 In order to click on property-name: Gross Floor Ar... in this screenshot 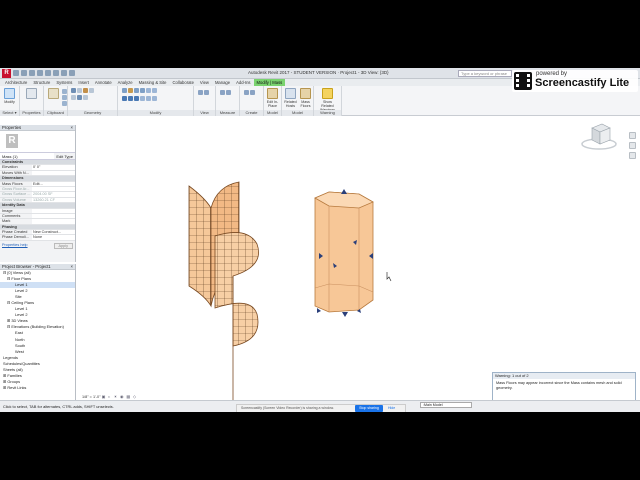, I will do `click(16, 188)`.